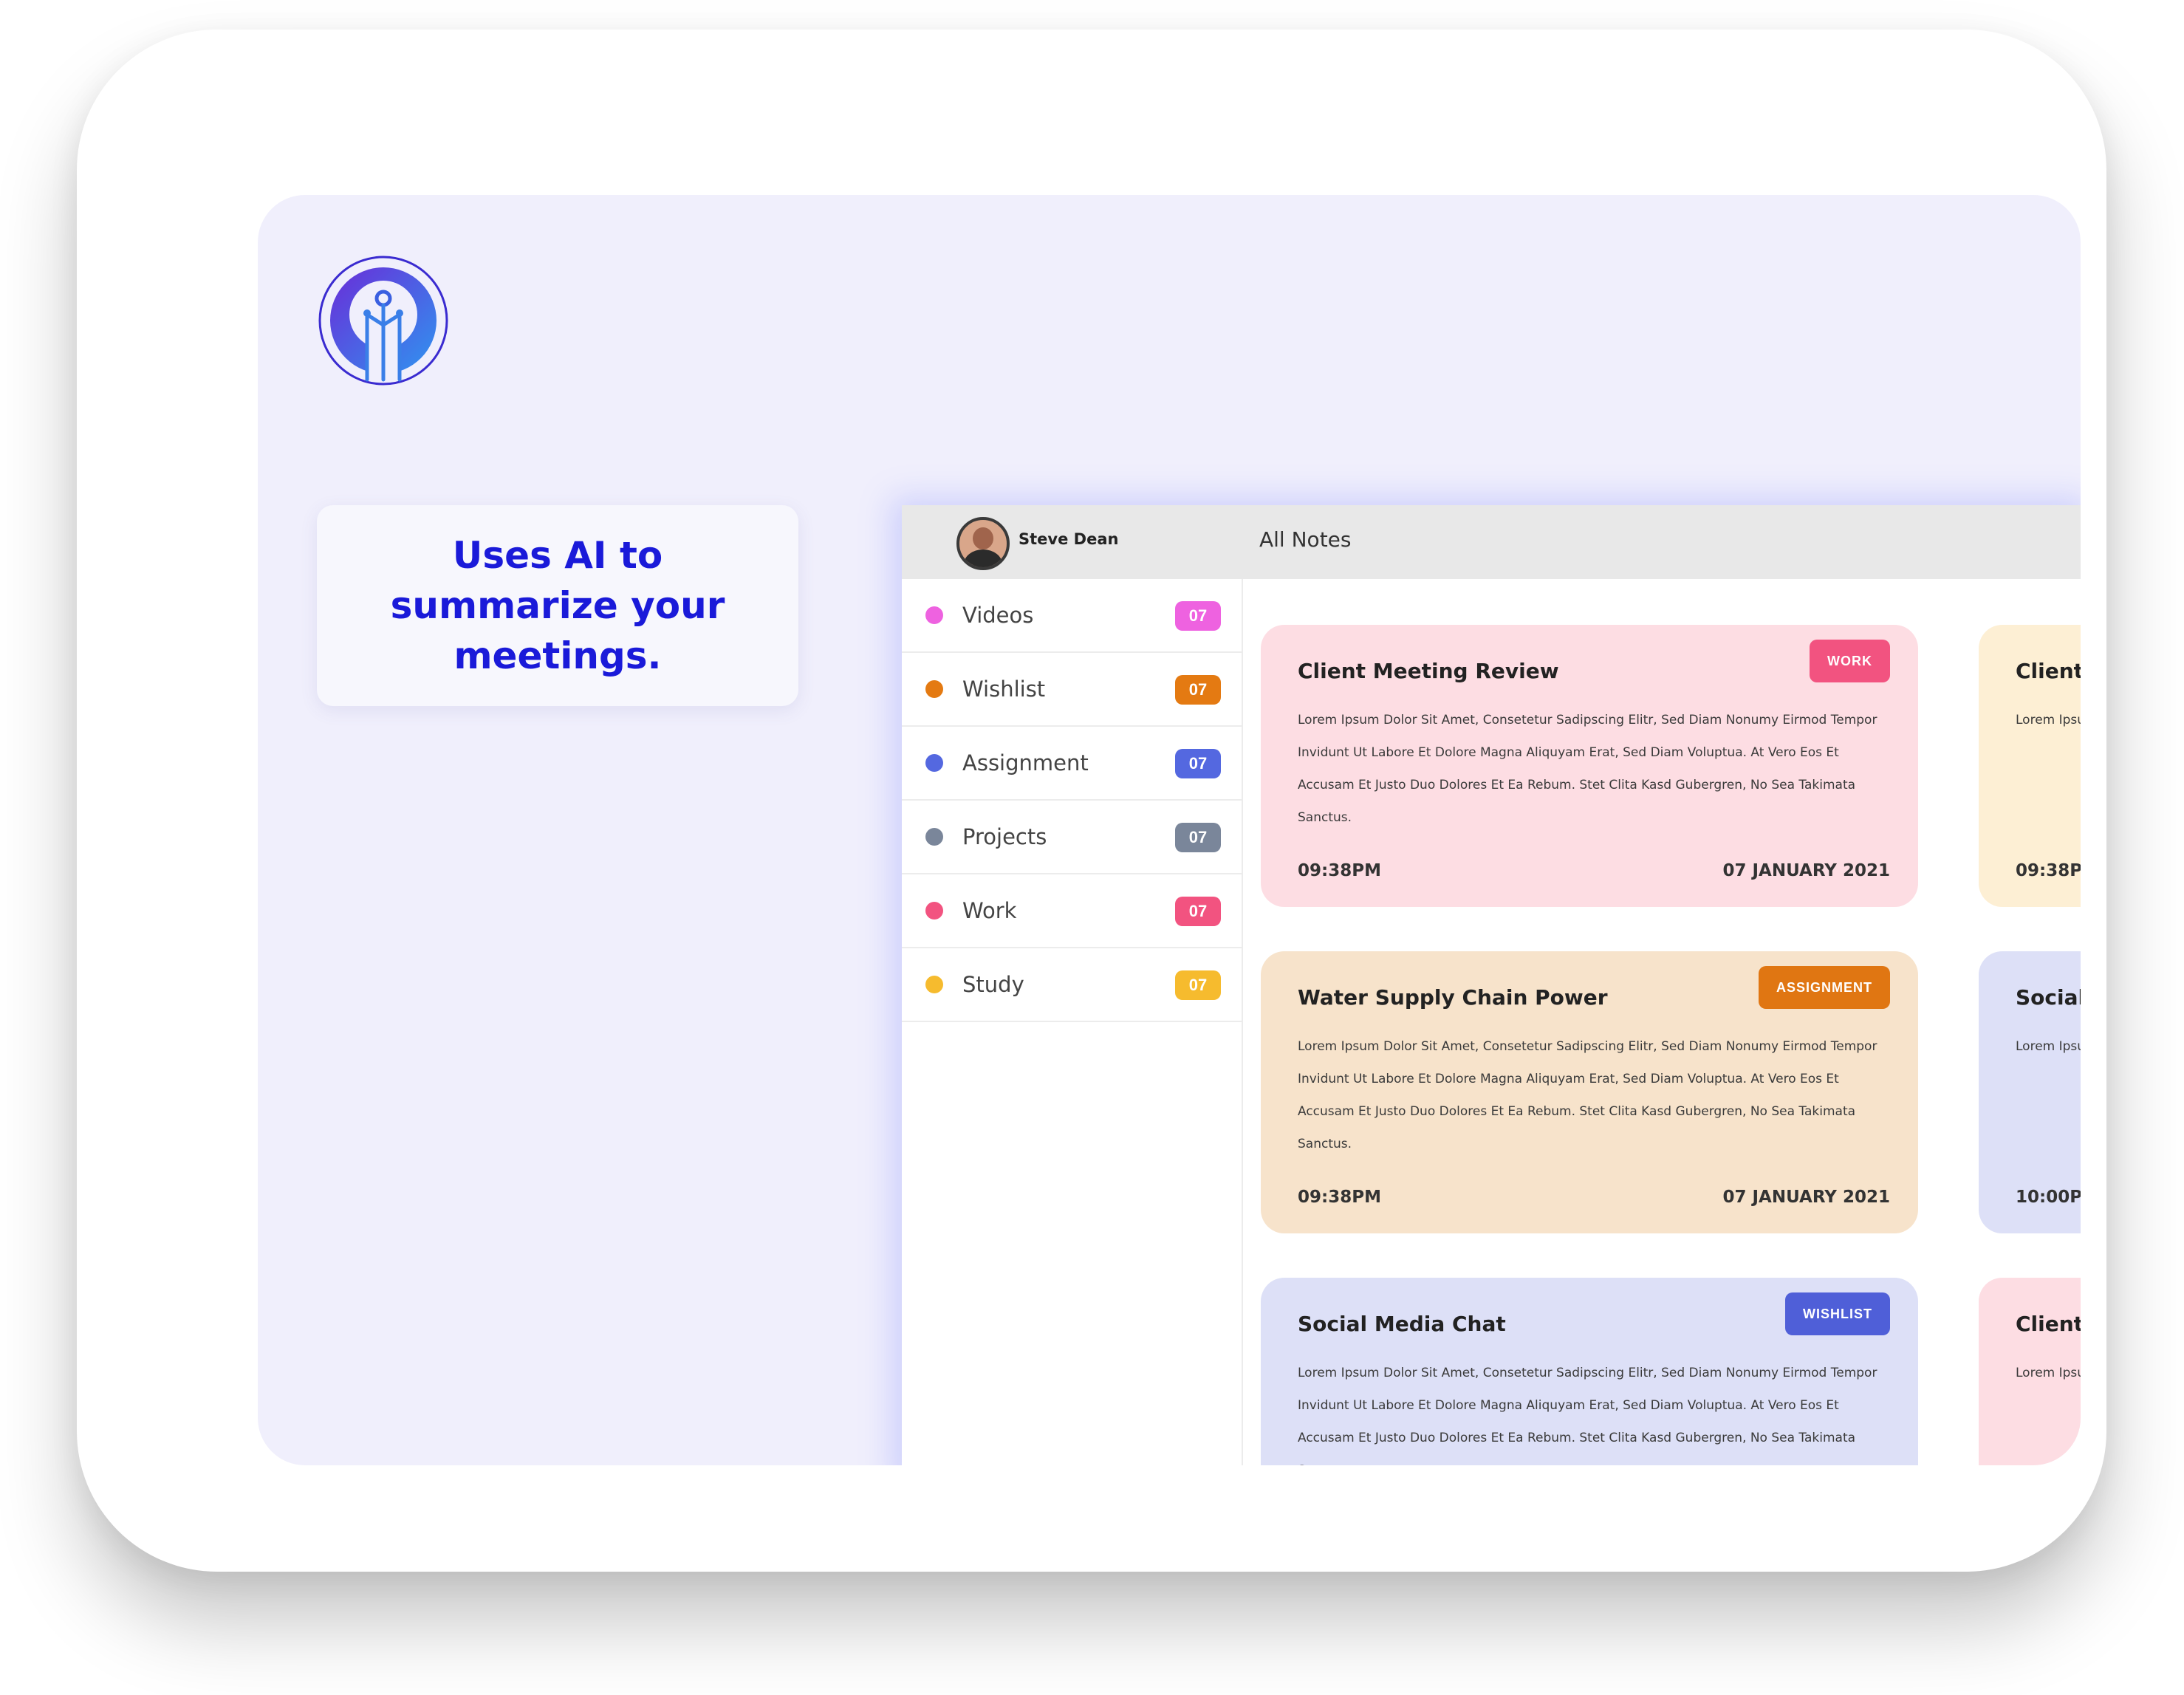  Describe the element at coordinates (2048, 998) in the screenshot. I see `note-title: Social` at that location.